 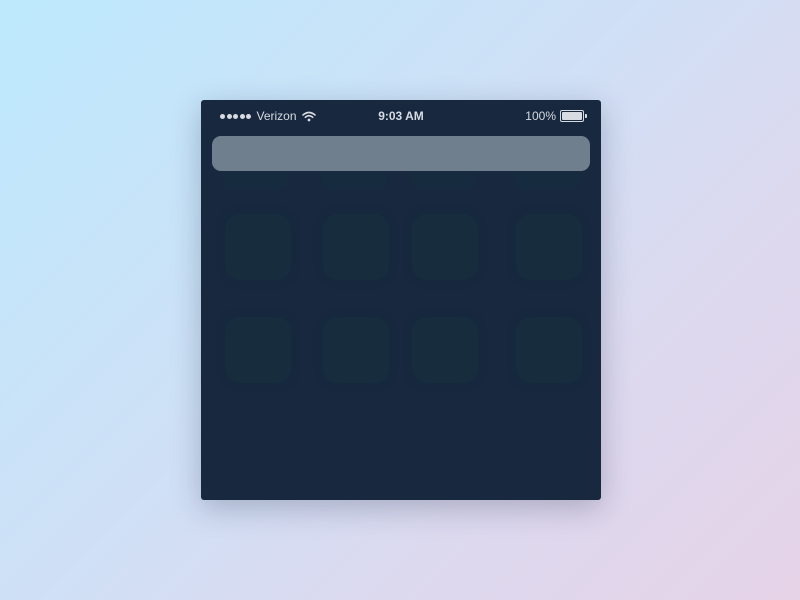 What do you see at coordinates (586, 116) in the screenshot?
I see `battery-tip` at bounding box center [586, 116].